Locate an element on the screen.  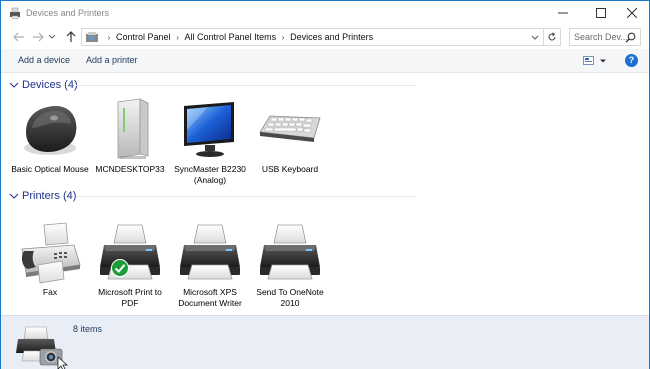
breadcrumb-devices-and-printers: Devices and Printers is located at coordinates (331, 37).